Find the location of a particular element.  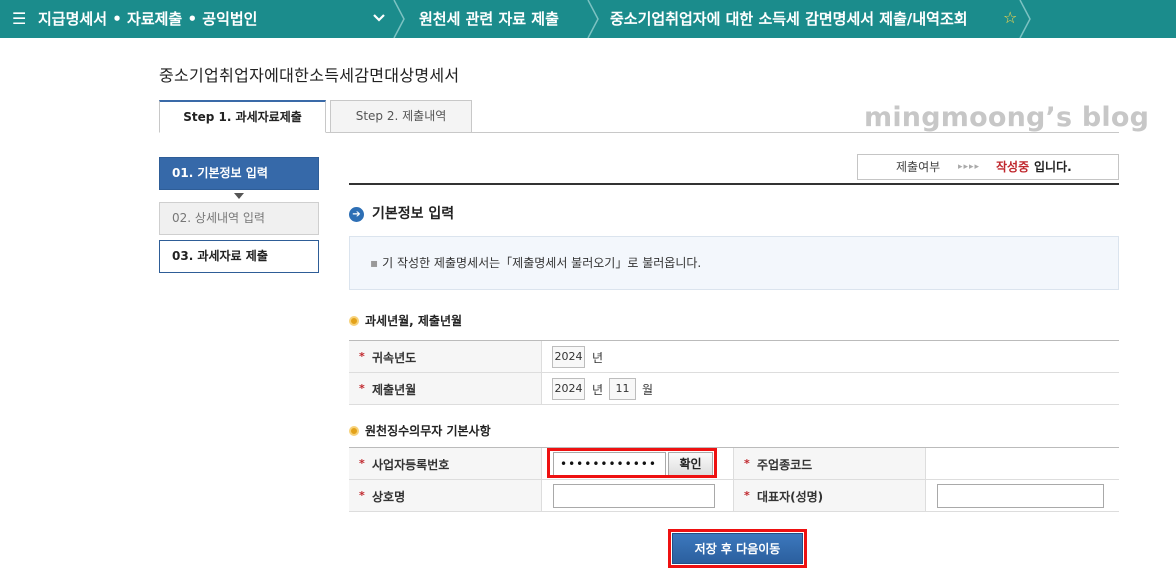

rep-name-input is located at coordinates (1020, 496).